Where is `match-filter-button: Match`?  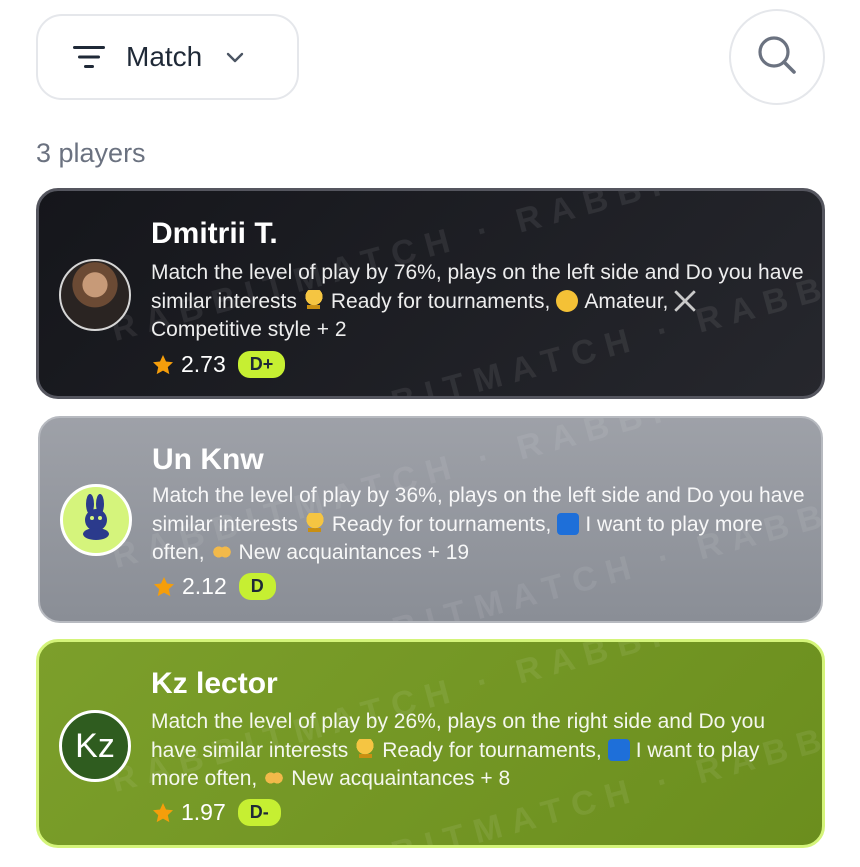 match-filter-button: Match is located at coordinates (167, 57).